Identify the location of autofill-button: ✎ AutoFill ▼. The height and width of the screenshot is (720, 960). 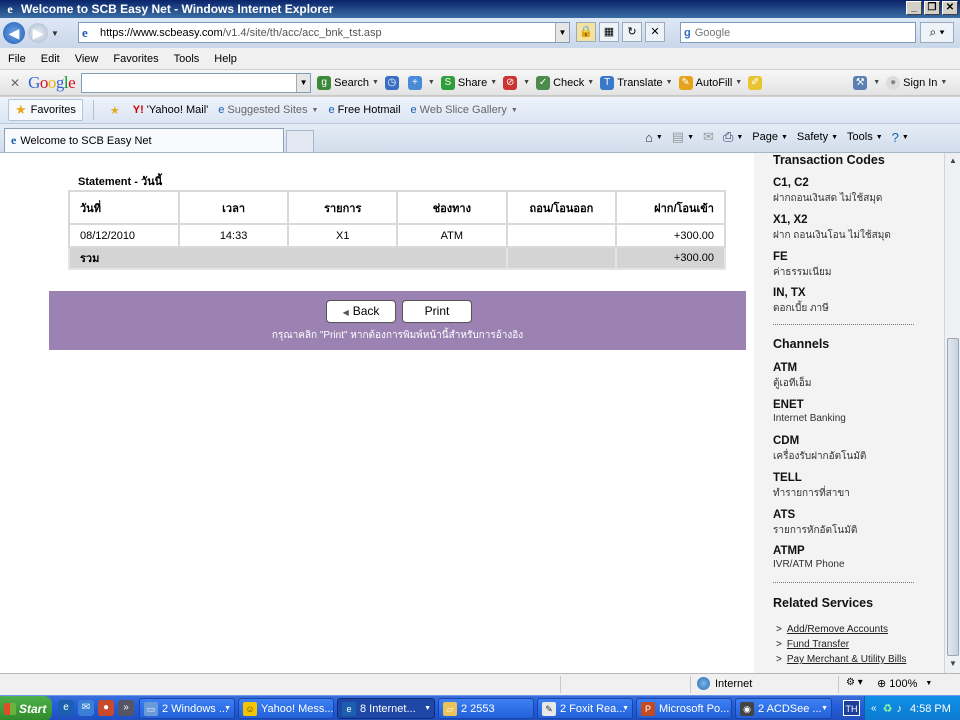
(710, 82).